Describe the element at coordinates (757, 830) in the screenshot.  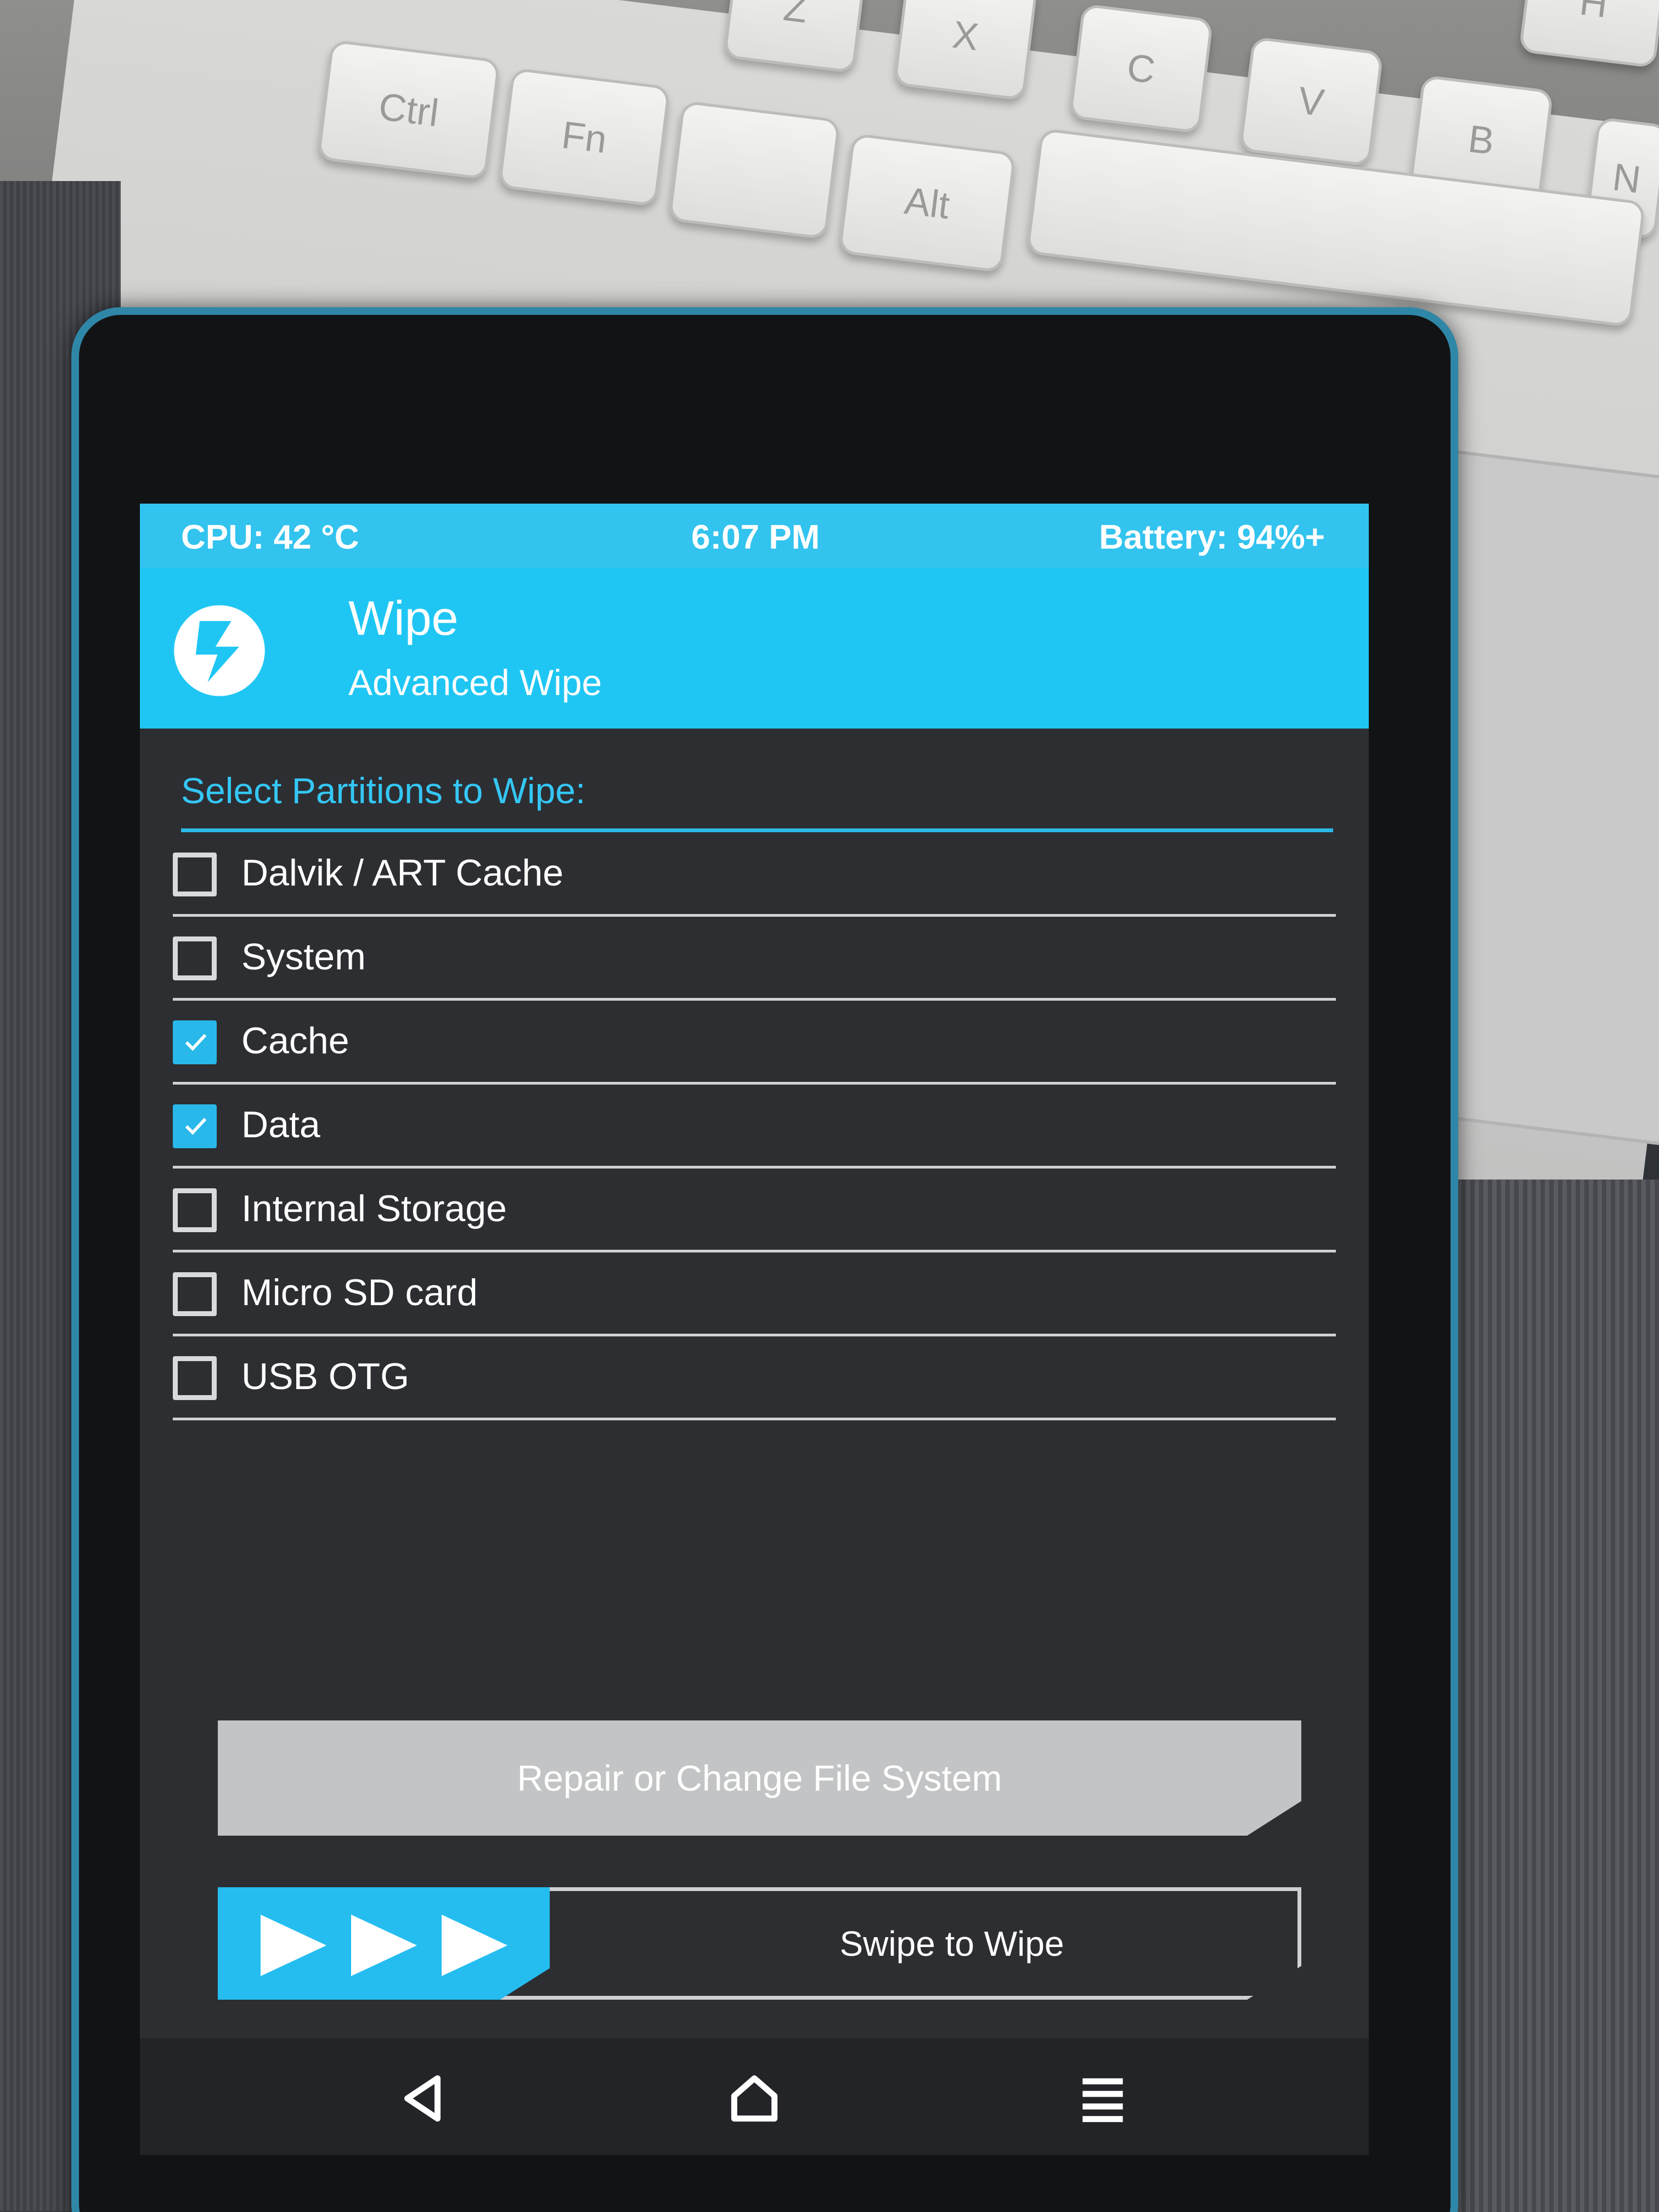
I see `section-divider` at that location.